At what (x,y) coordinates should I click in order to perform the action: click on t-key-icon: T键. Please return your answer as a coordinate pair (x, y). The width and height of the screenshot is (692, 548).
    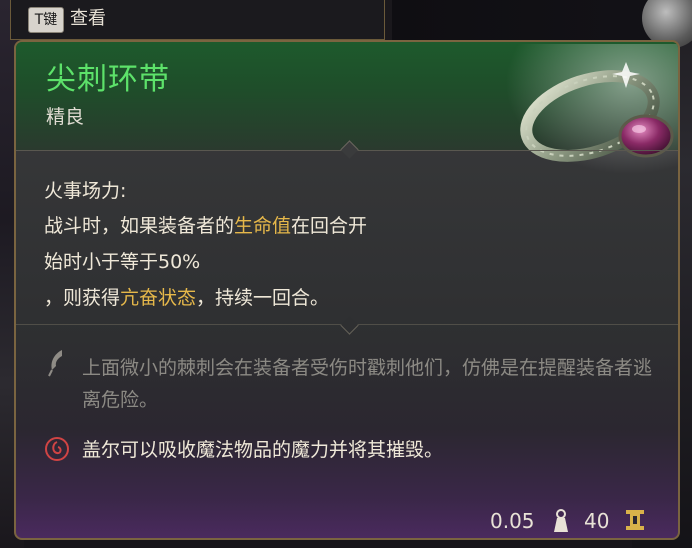
    Looking at the image, I should click on (46, 20).